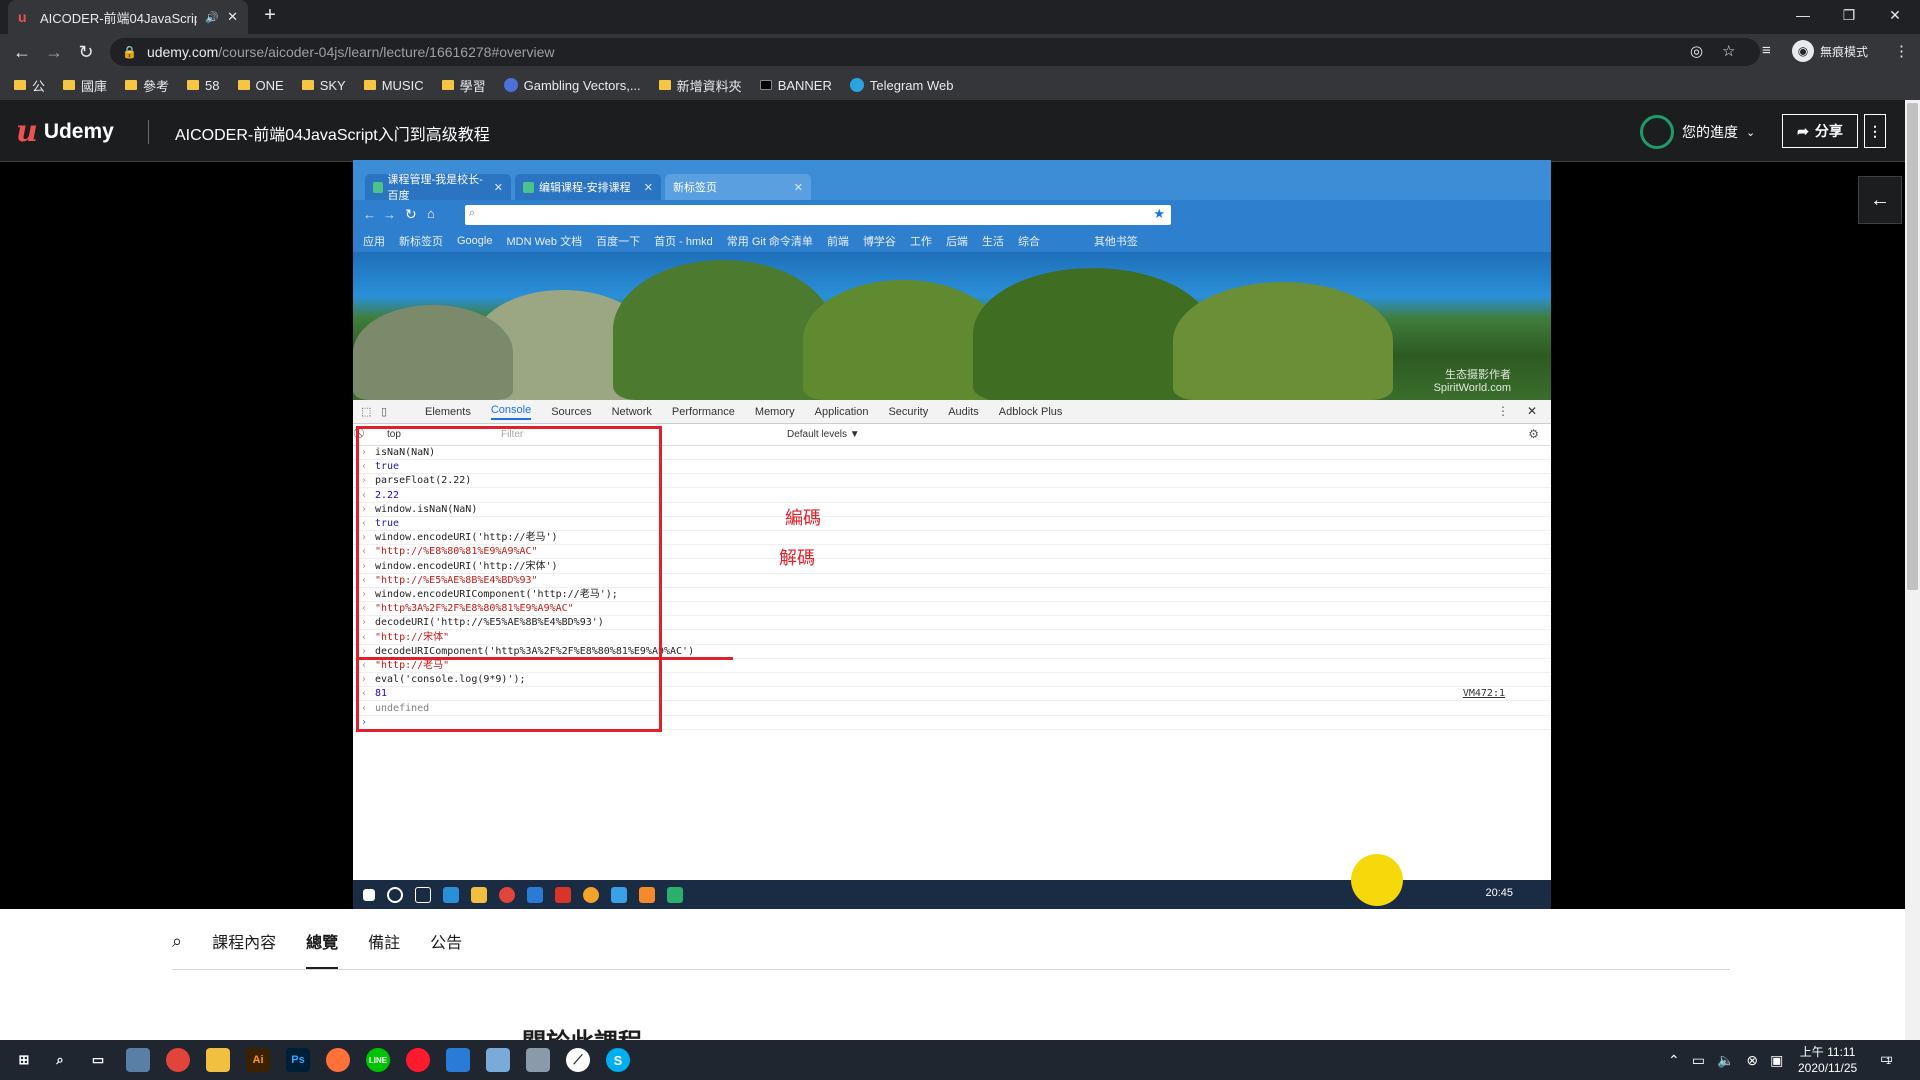 The image size is (1920, 1080). I want to click on bookmark-item: 國庫, so click(85, 85).